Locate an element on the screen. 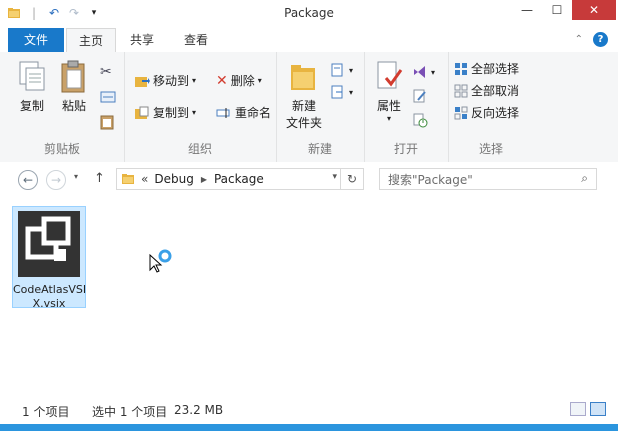  file-name-line-1: CodeAtlasVSI is located at coordinates (50, 289).